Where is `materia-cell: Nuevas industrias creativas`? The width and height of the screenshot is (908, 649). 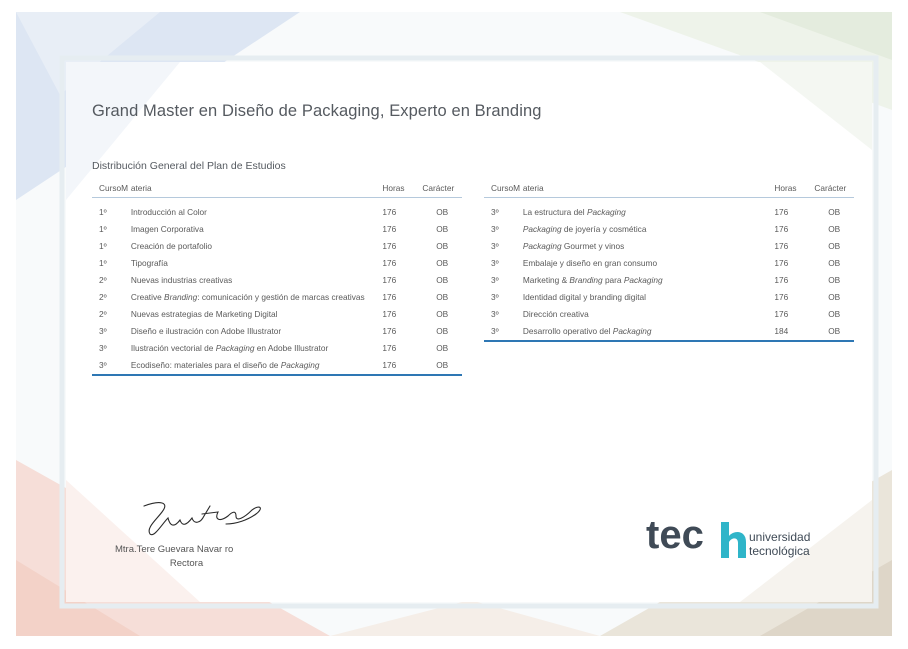
materia-cell: Nuevas industrias creativas is located at coordinates (181, 280).